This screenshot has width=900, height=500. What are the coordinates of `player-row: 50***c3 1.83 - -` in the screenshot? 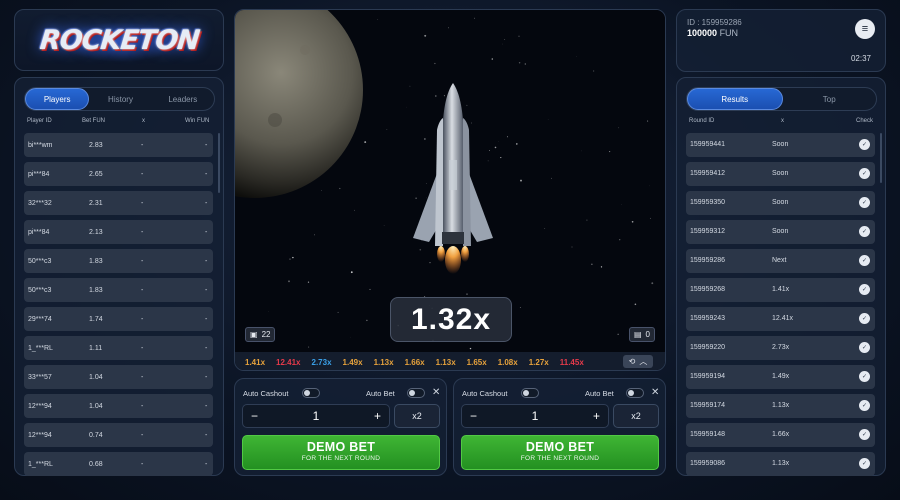 It's located at (118, 261).